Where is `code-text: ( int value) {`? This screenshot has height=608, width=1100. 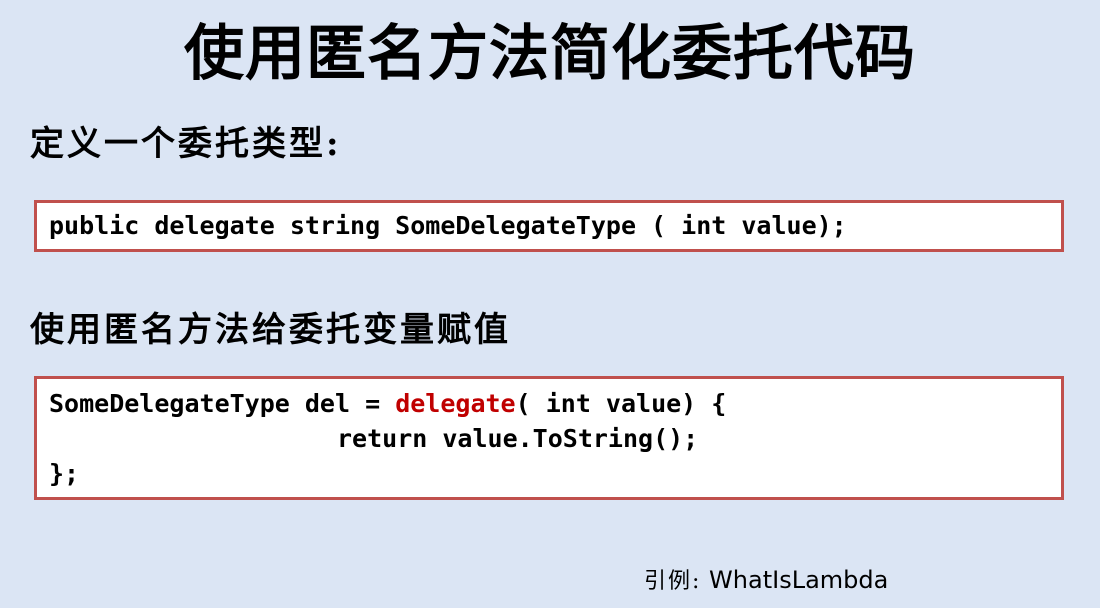 code-text: ( int value) { is located at coordinates (621, 403).